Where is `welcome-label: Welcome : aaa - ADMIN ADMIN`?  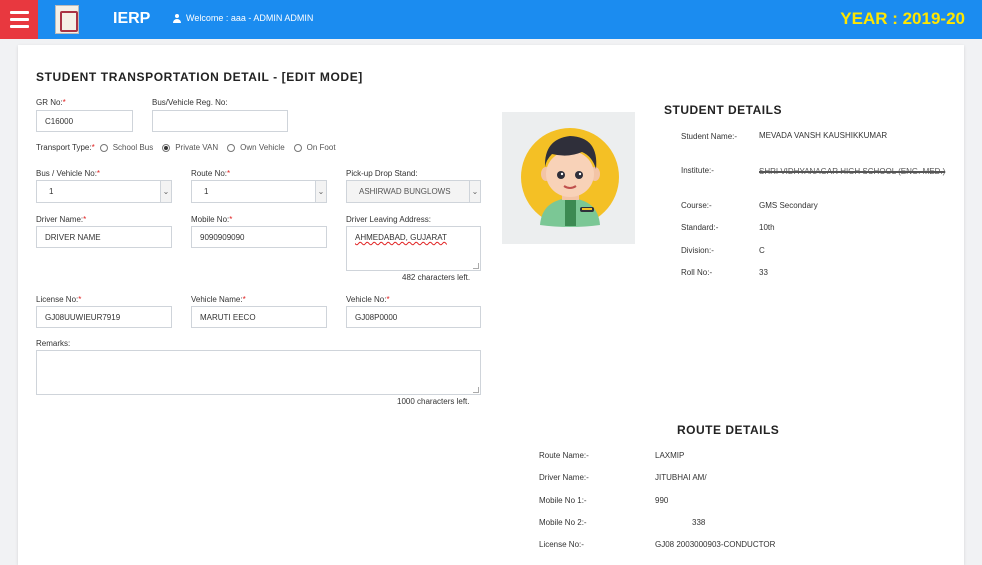
welcome-label: Welcome : aaa - ADMIN ADMIN is located at coordinates (250, 18).